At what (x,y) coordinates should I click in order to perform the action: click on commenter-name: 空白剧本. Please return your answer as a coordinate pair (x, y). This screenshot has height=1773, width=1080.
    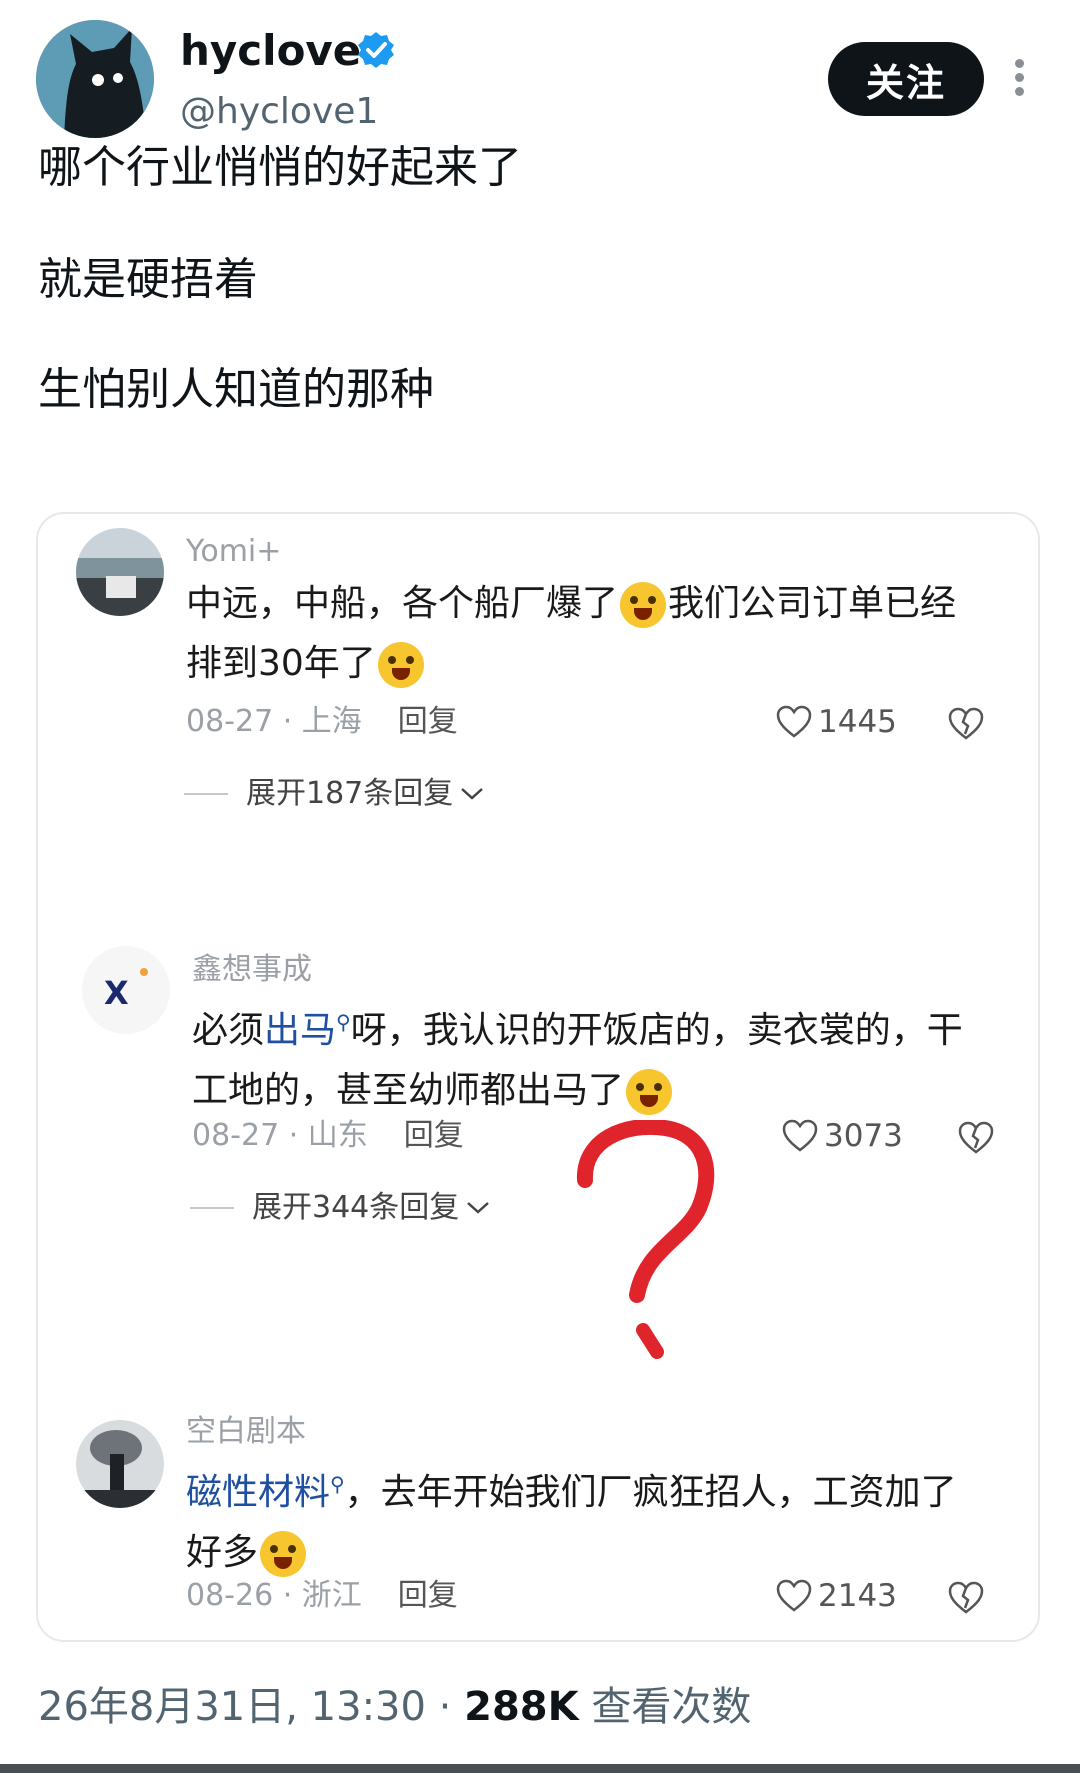
    Looking at the image, I should click on (246, 1432).